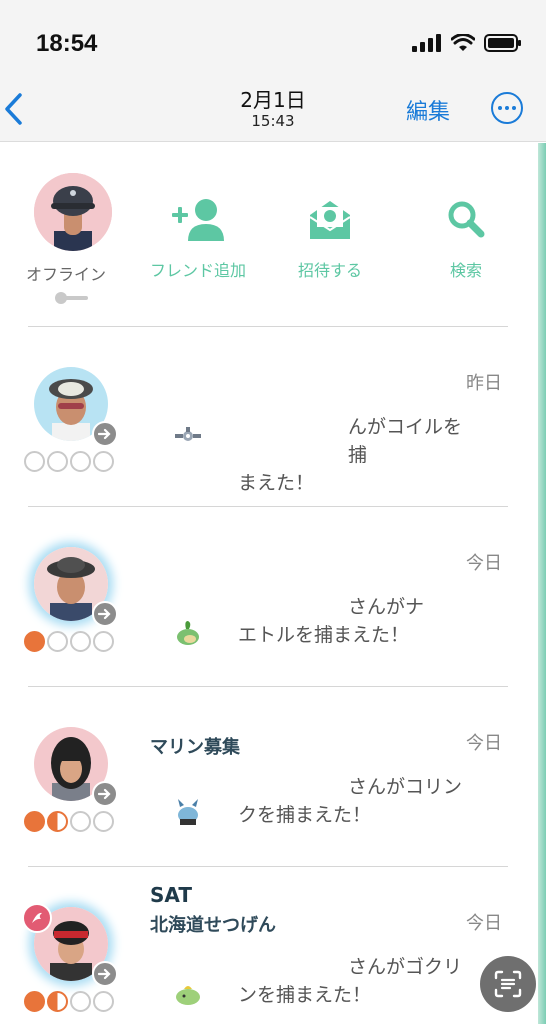 This screenshot has width=546, height=1024. Describe the element at coordinates (502, 43) in the screenshot. I see `battery-icon` at that location.